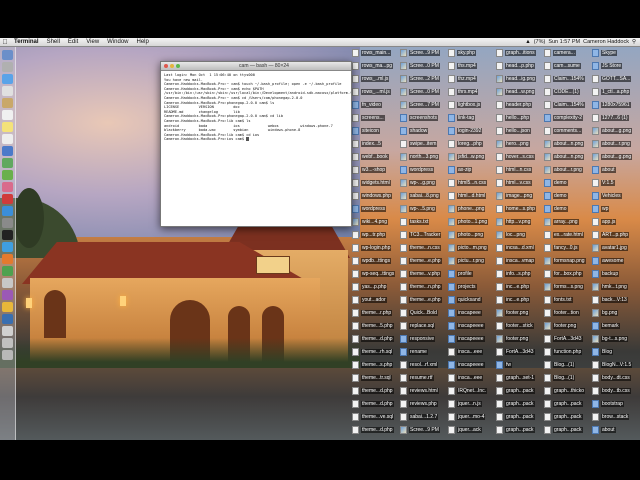 The height and width of the screenshot is (480, 640). I want to click on desktop-file-icon: theme...ve.sql, so click(375, 416).